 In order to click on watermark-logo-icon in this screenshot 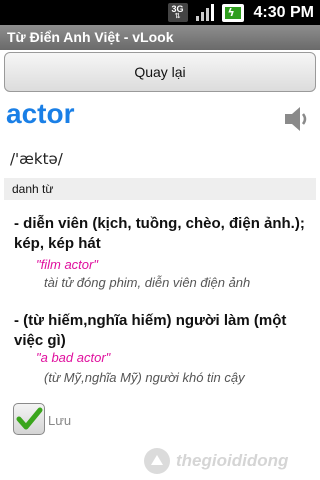, I will do `click(157, 461)`.